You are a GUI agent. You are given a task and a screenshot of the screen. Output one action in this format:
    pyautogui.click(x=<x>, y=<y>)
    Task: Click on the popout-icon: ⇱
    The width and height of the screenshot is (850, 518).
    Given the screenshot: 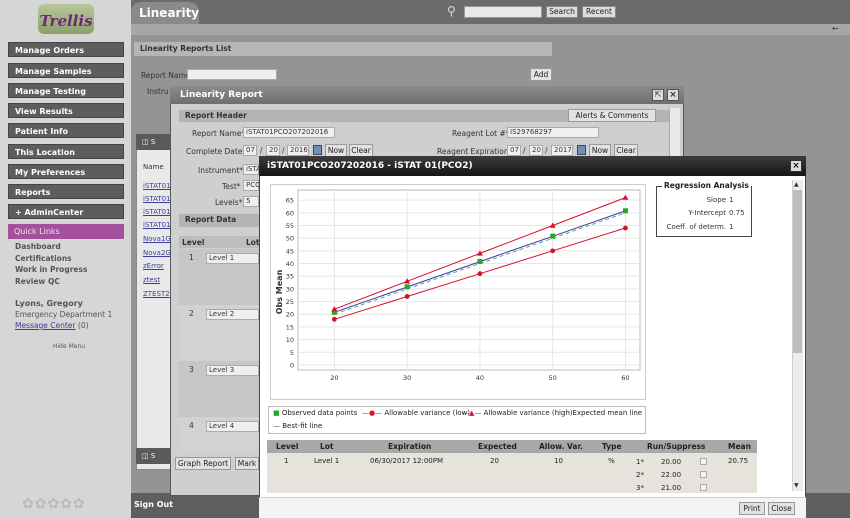 What is the action you would take?
    pyautogui.click(x=658, y=95)
    